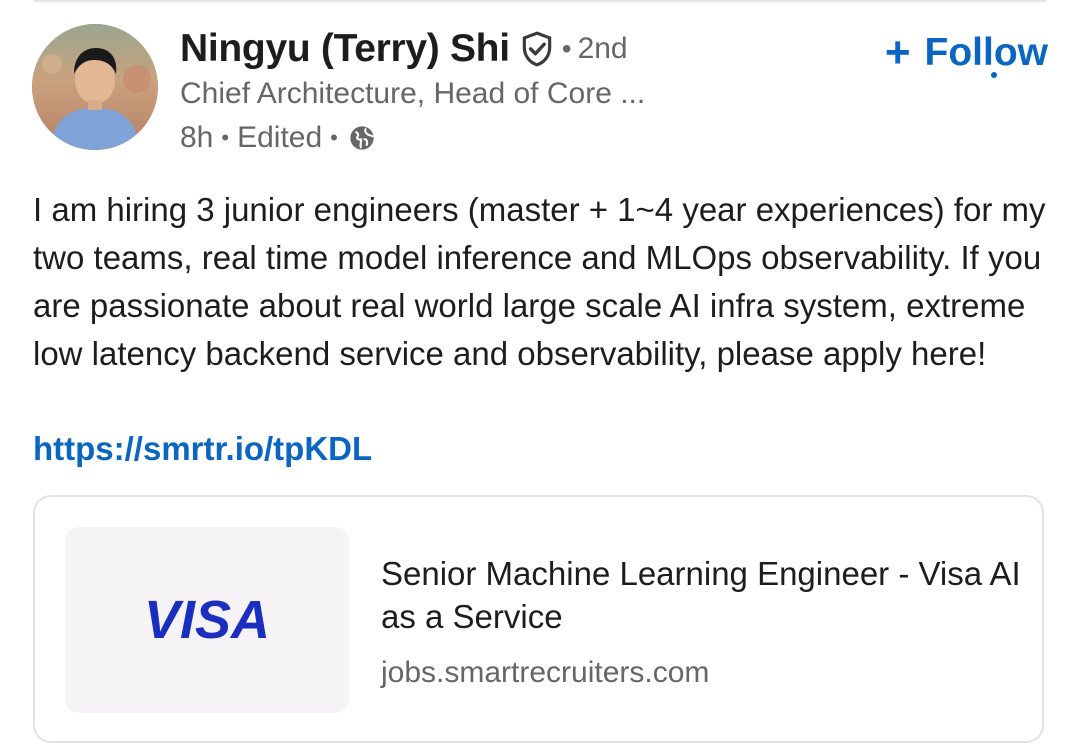 This screenshot has height=752, width=1080. I want to click on author-name-row: Ningyu (Terry) Shi • 2nd, so click(404, 49).